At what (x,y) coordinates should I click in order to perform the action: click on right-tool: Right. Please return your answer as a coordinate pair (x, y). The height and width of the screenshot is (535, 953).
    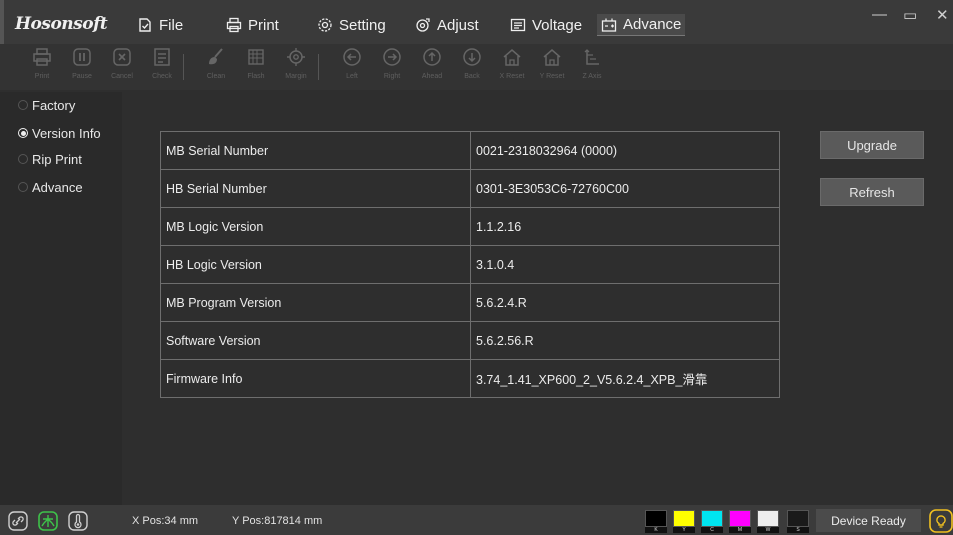
    Looking at the image, I should click on (392, 63).